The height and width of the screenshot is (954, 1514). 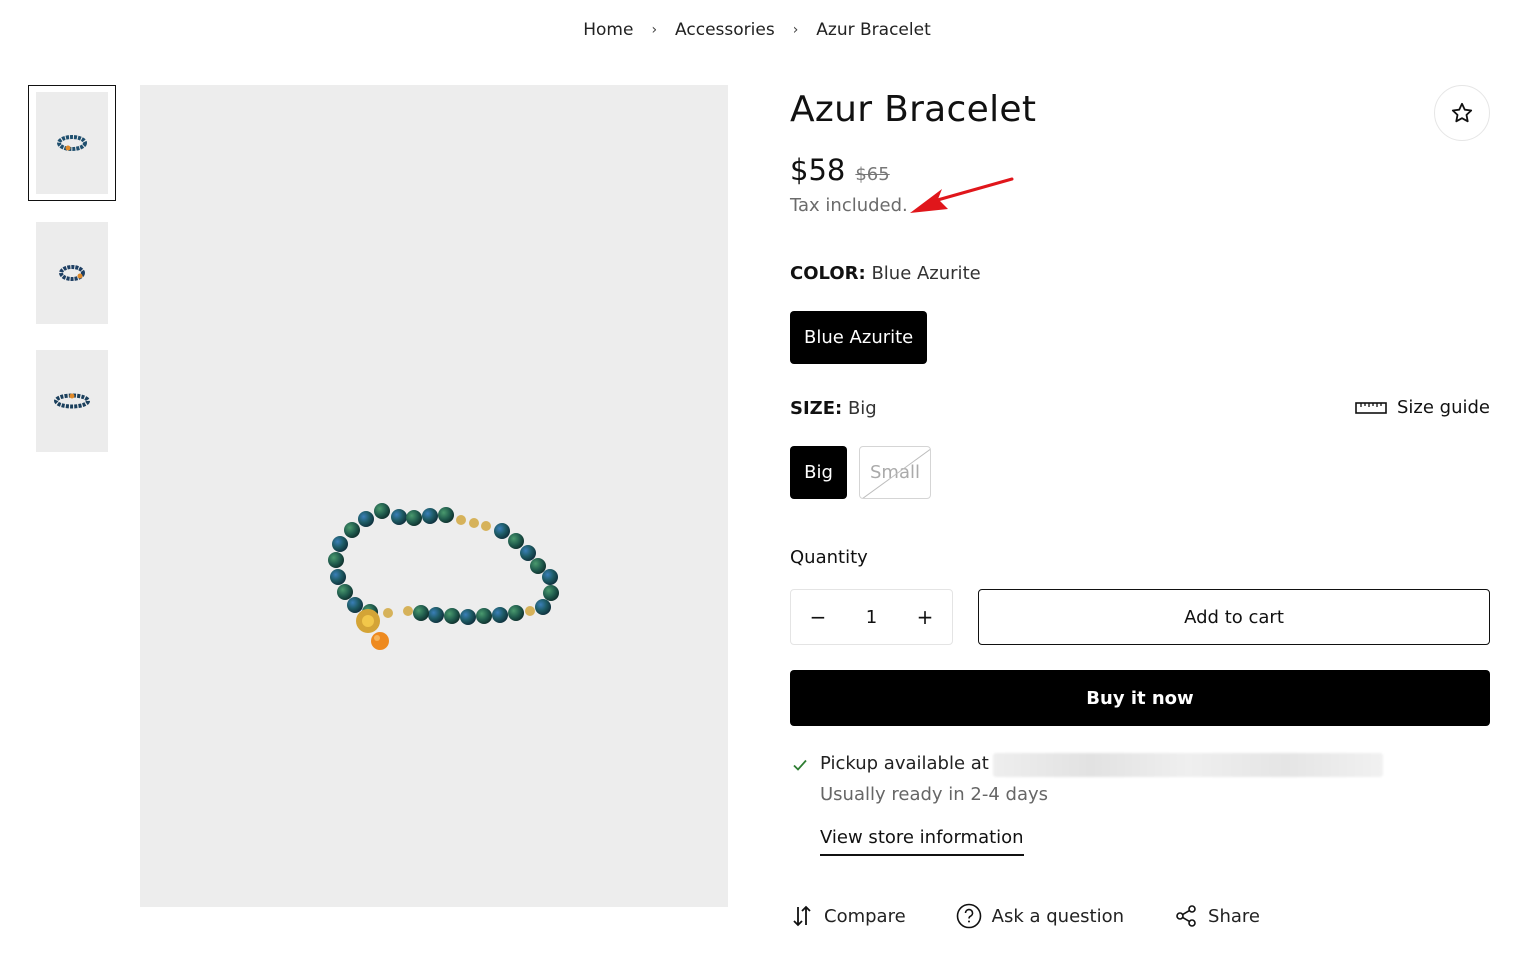 I want to click on size-option-big: Big, so click(x=818, y=472).